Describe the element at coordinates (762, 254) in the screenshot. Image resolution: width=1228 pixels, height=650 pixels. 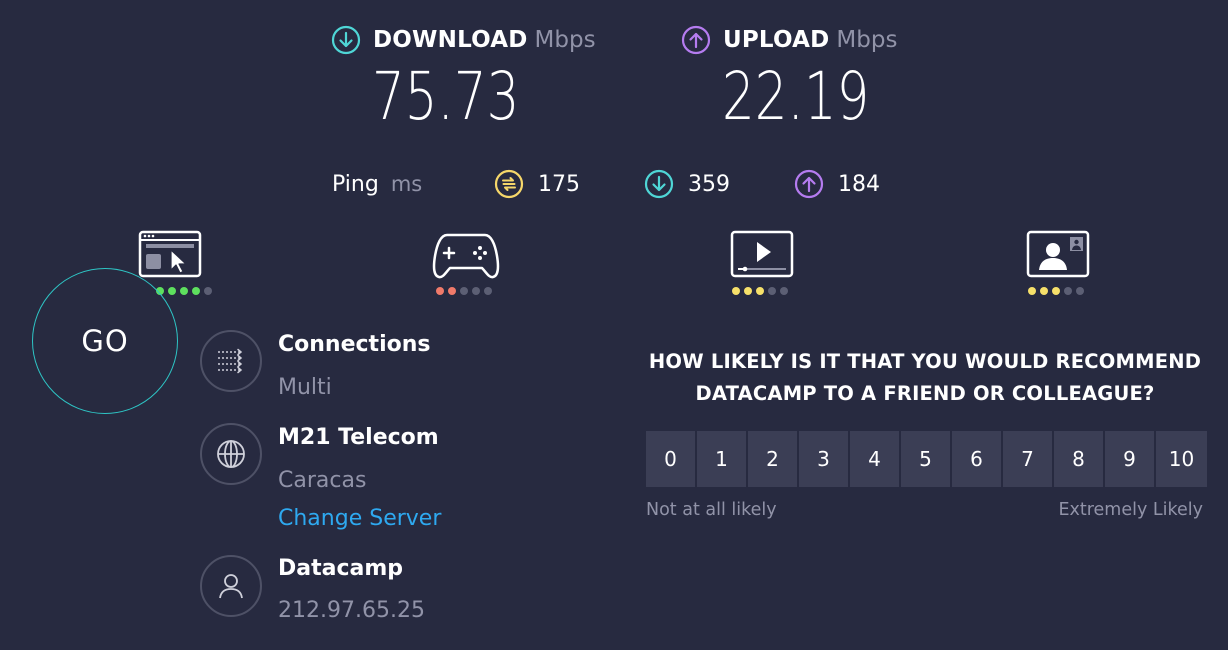
I see `video-streaming-icon` at that location.